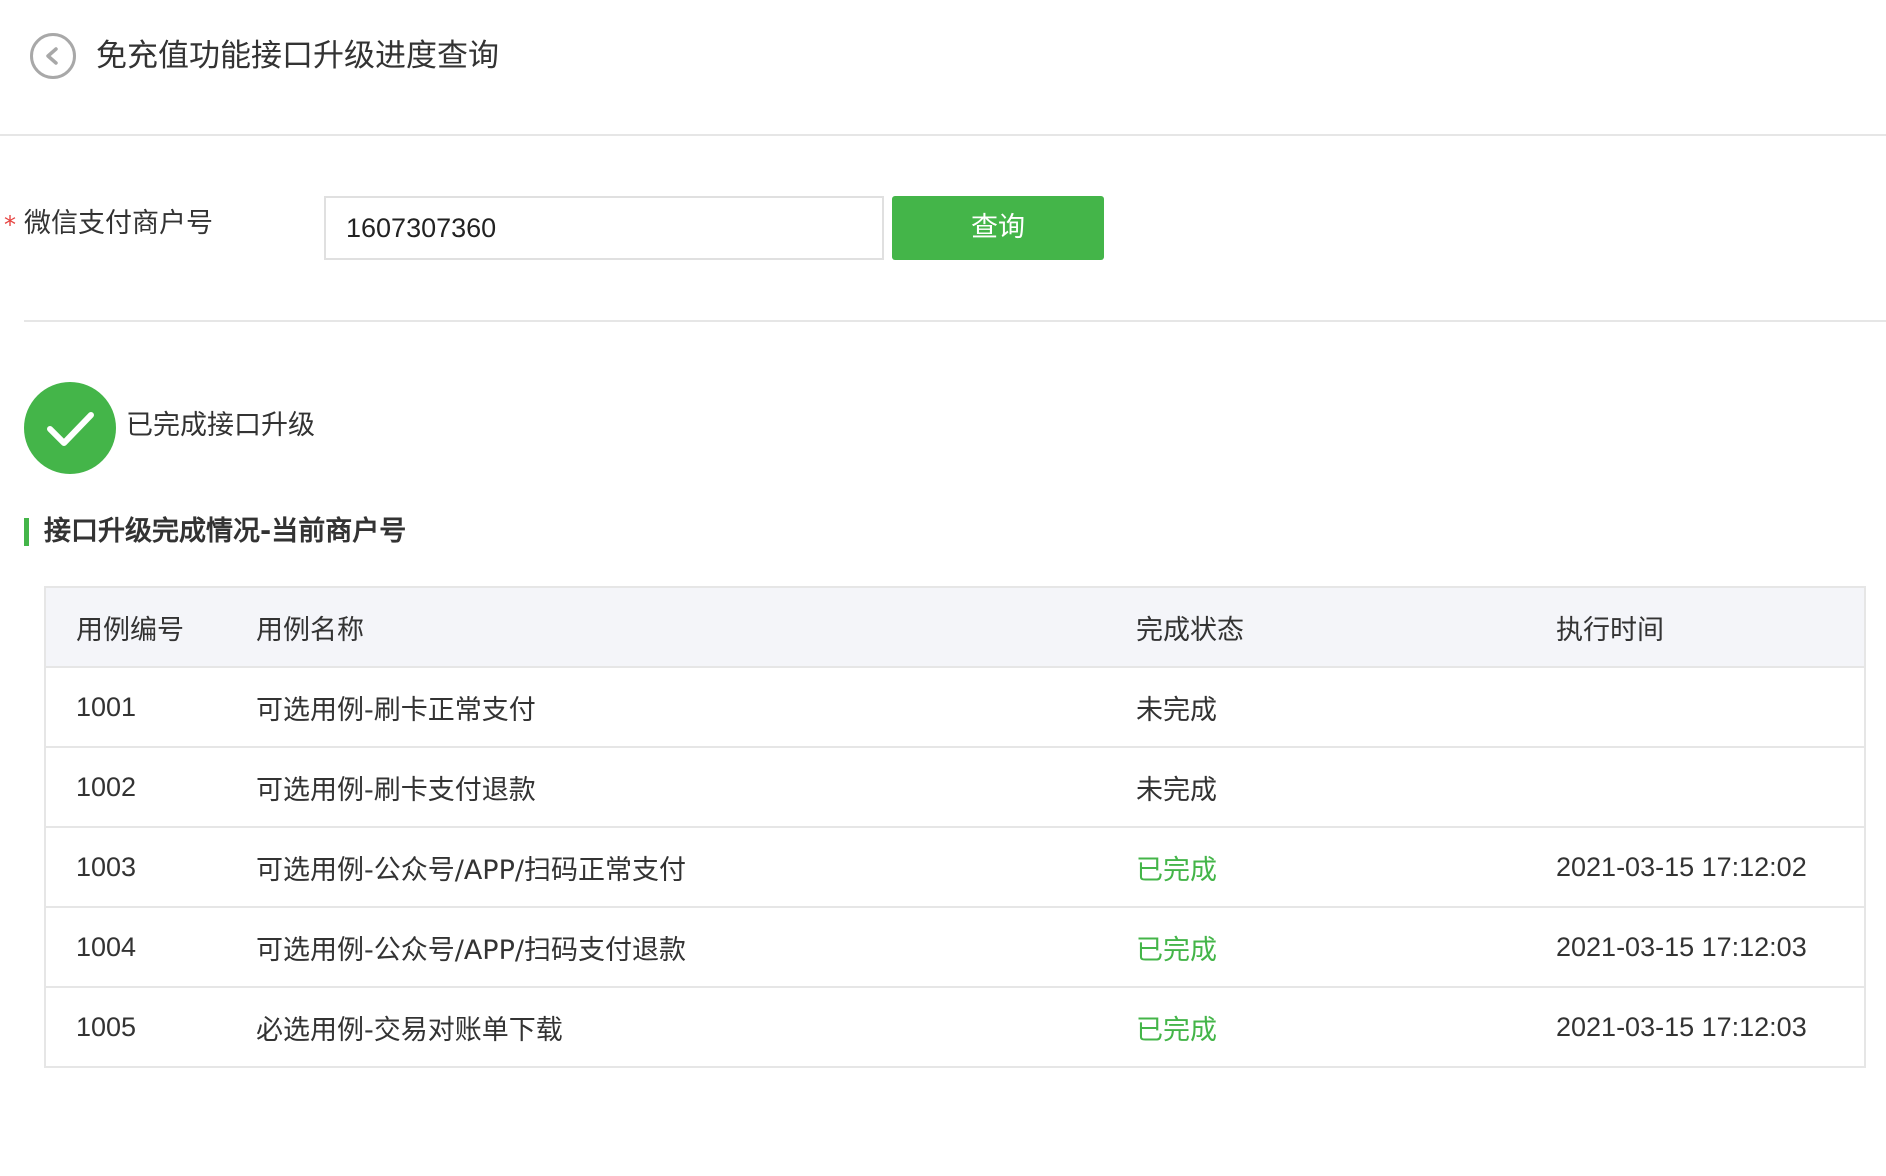 The image size is (1886, 1176). I want to click on case-name-cell: 必选用例-交易对账单下载, so click(409, 1030).